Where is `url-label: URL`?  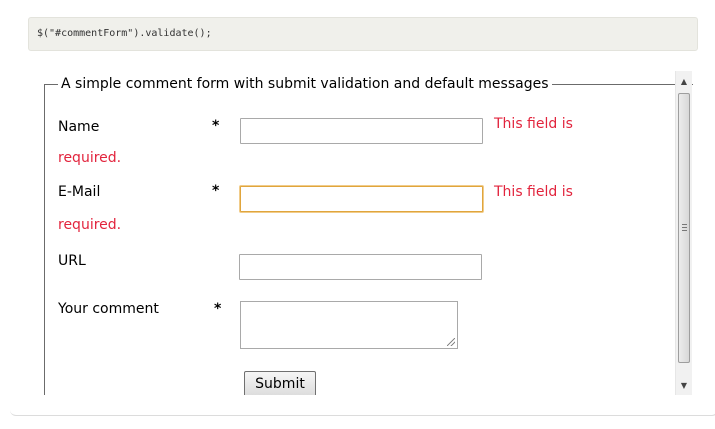
url-label: URL is located at coordinates (72, 261).